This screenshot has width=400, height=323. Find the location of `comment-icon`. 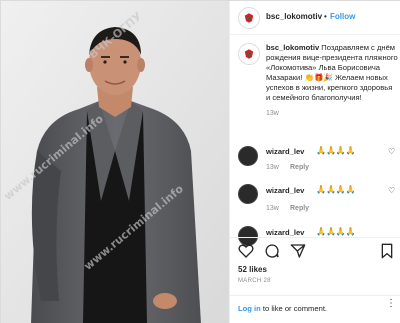

comment-icon is located at coordinates (272, 251).